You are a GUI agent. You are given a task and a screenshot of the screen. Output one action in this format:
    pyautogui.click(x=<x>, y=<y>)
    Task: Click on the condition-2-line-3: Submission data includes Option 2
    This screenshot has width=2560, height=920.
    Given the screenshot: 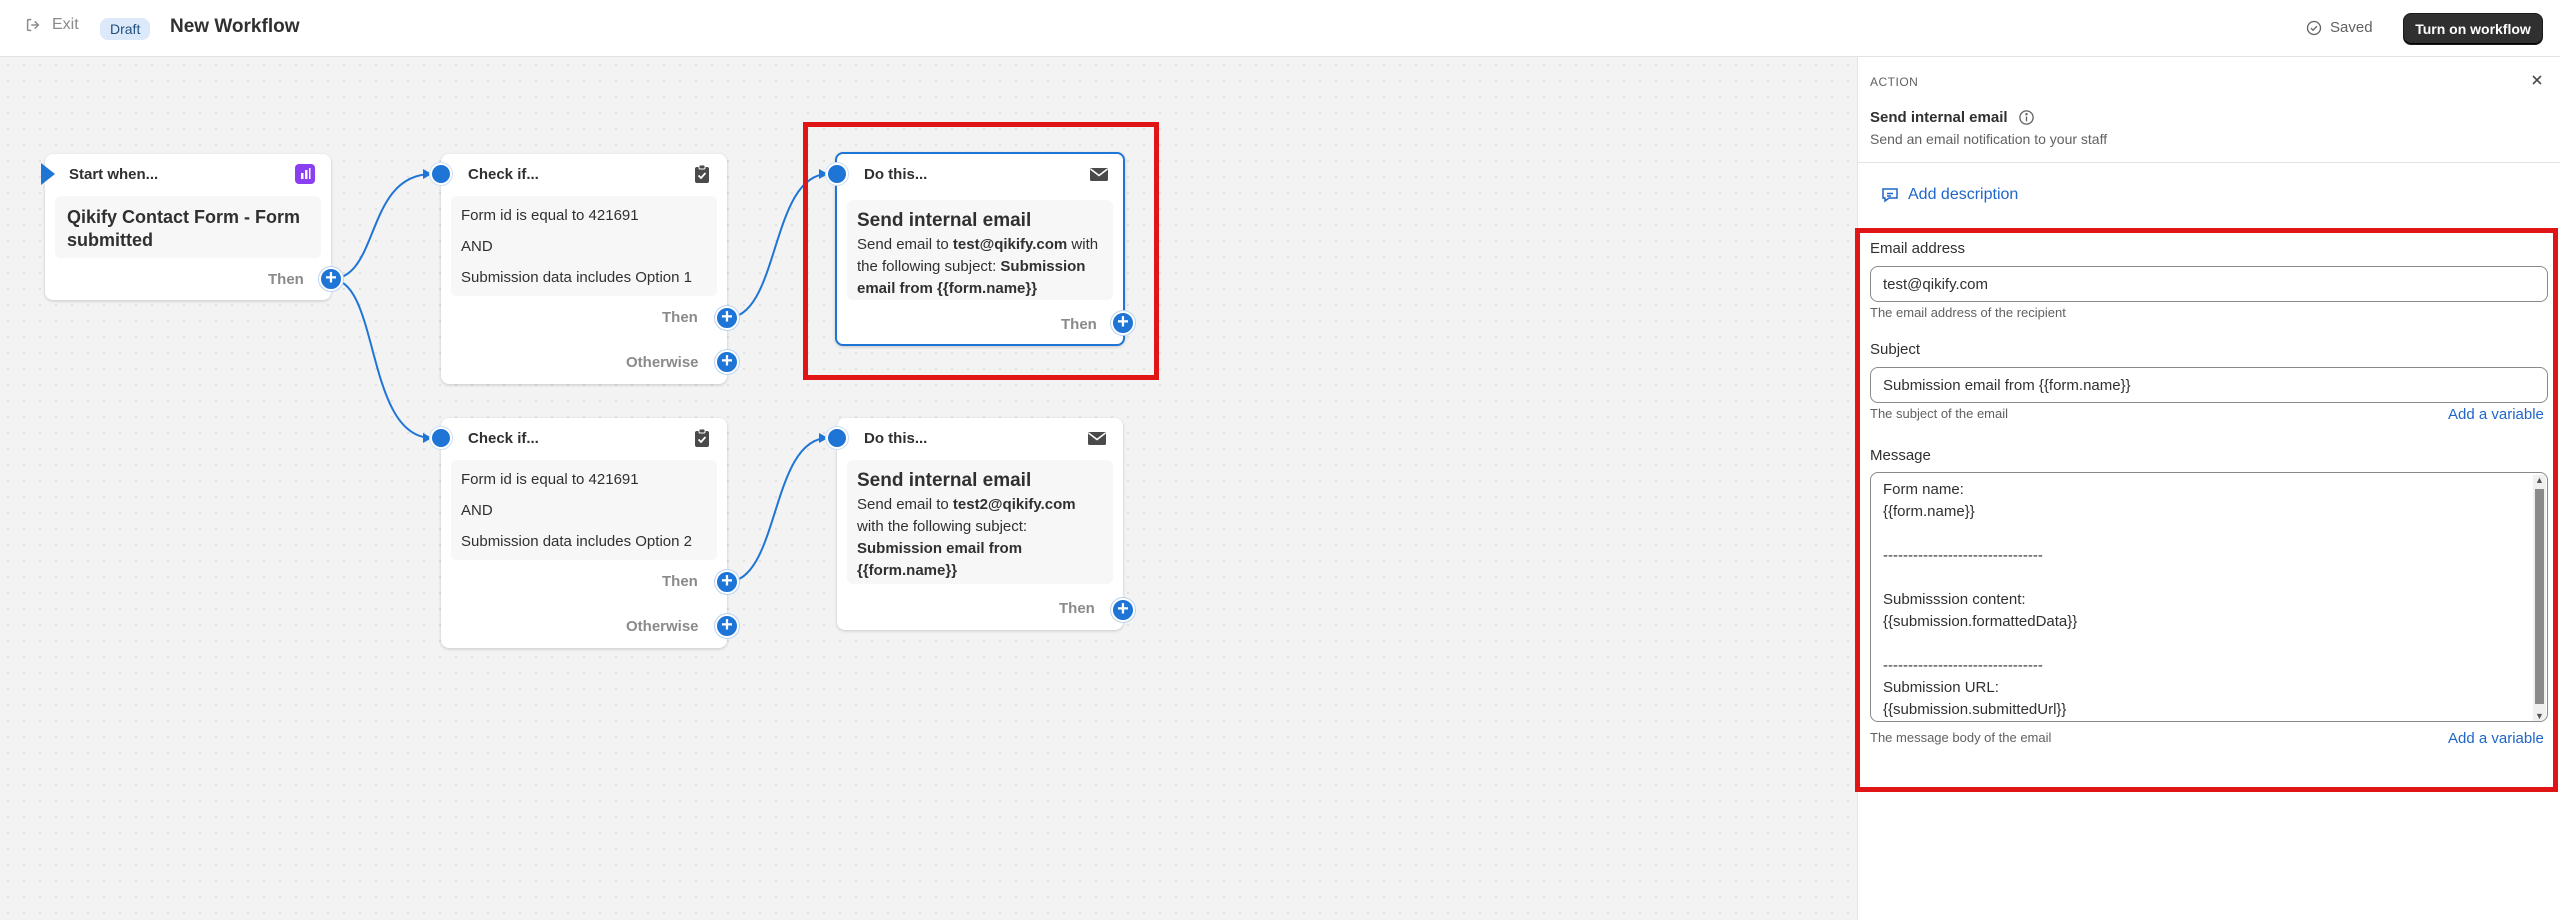 What is the action you would take?
    pyautogui.click(x=576, y=541)
    